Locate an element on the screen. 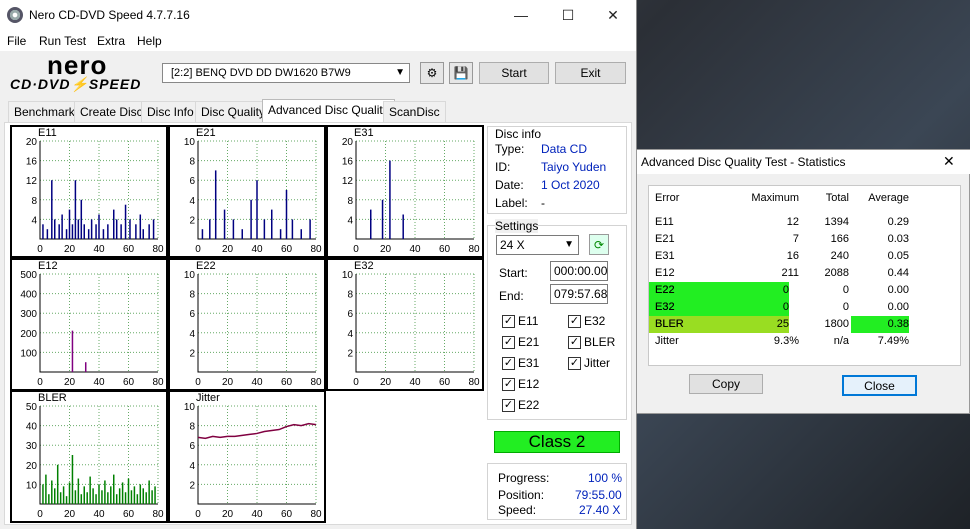  checkbox-e12: ✓ is located at coordinates (508, 384).